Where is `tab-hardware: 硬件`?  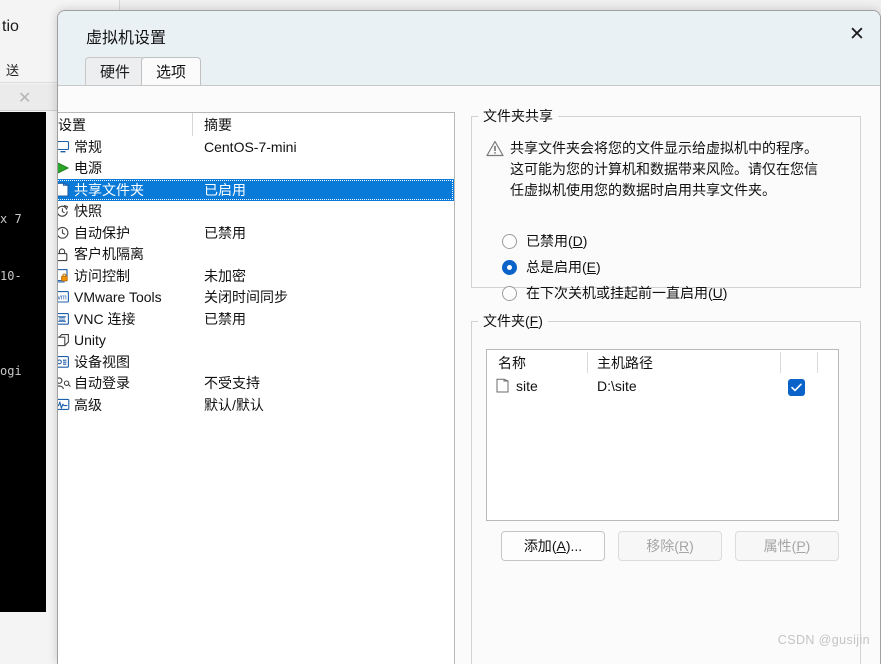 tab-hardware: 硬件 is located at coordinates (115, 71).